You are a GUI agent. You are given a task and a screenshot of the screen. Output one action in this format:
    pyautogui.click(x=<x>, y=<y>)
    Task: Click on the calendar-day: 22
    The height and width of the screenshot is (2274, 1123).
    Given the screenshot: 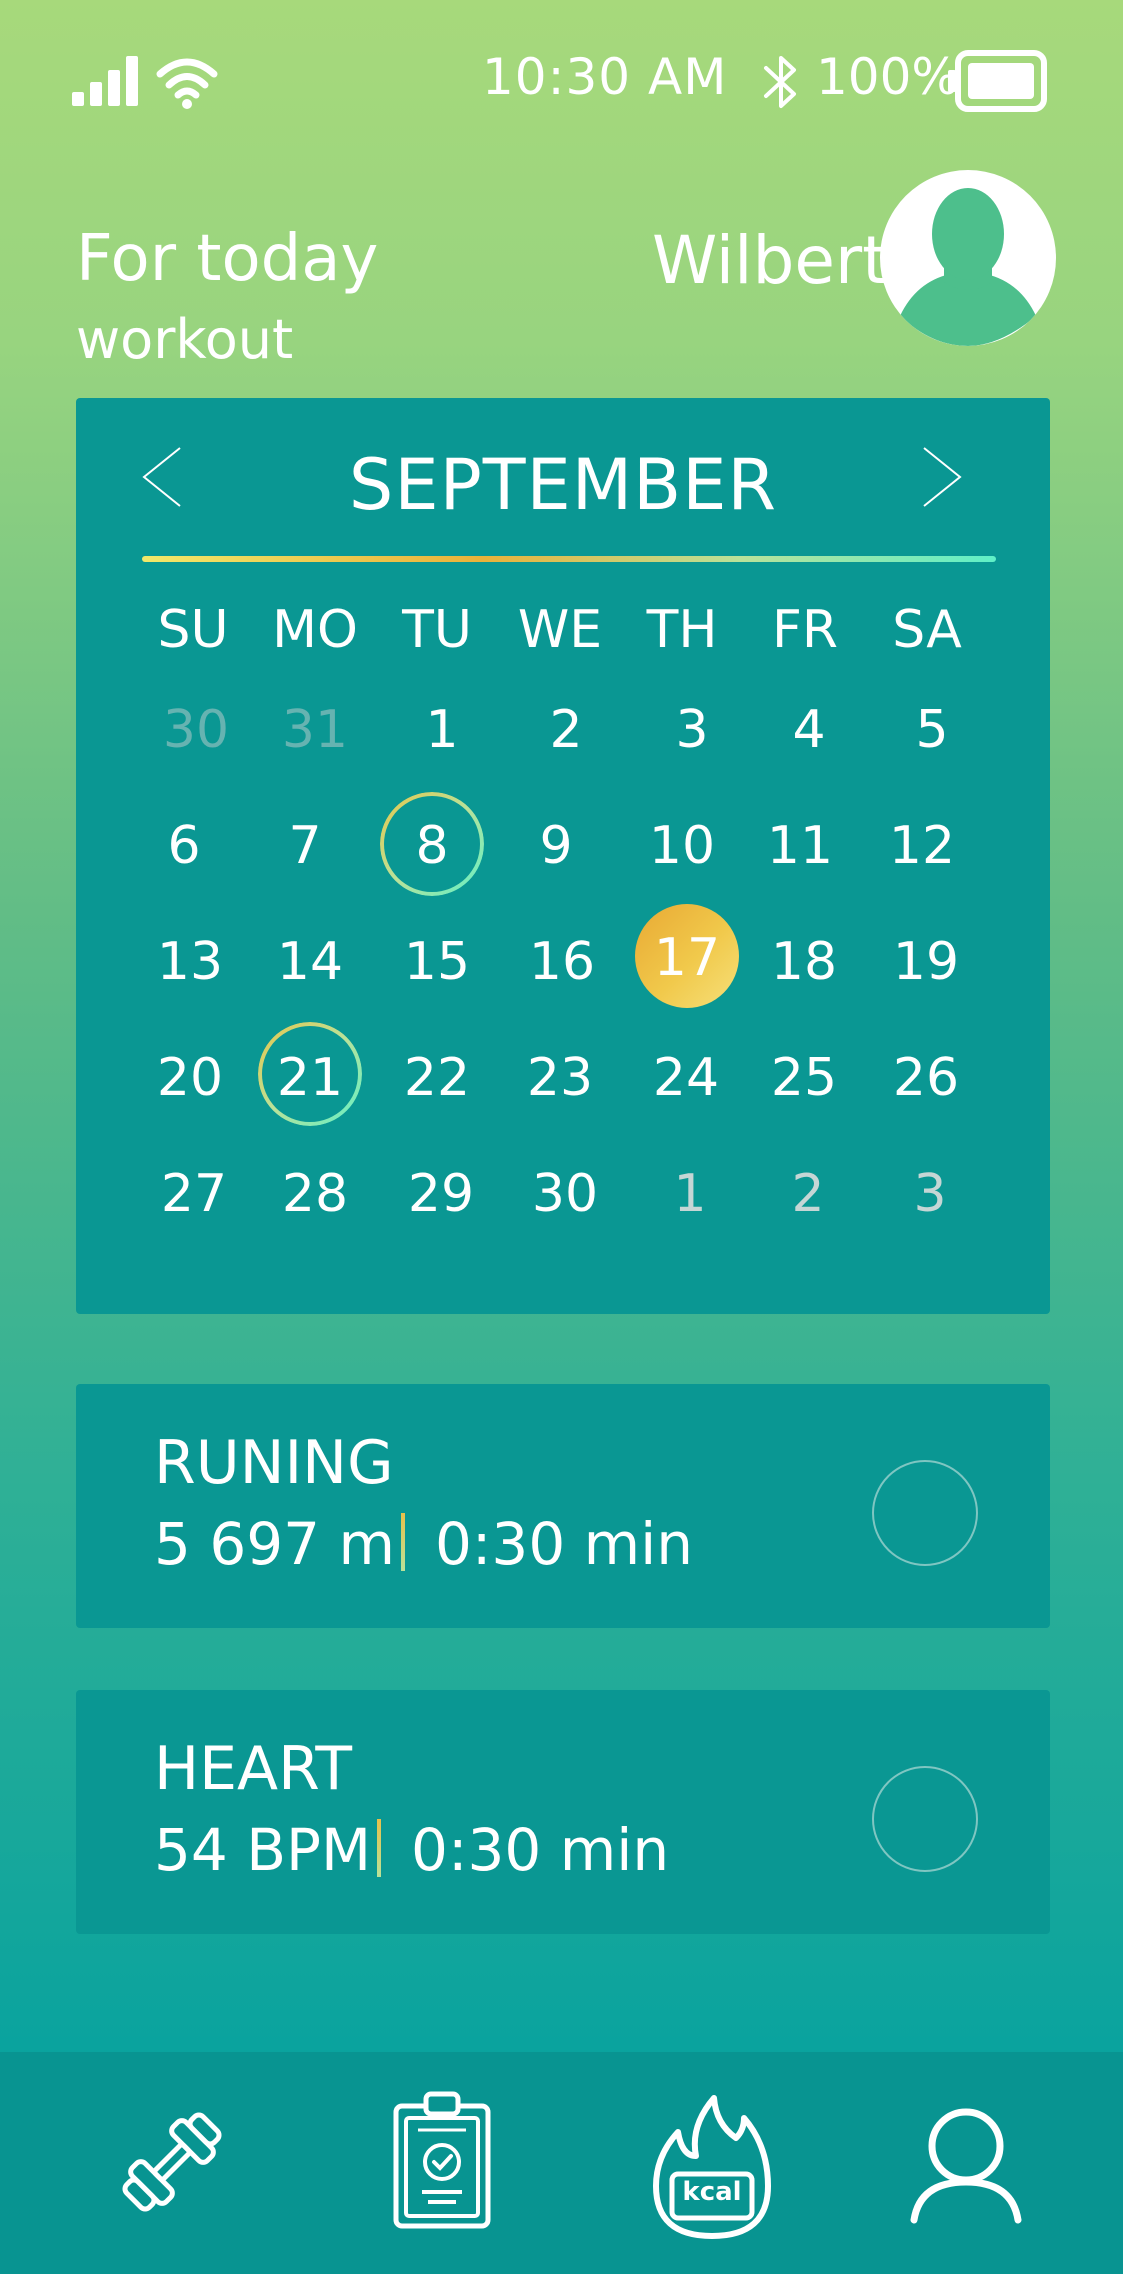 What is the action you would take?
    pyautogui.click(x=437, y=1078)
    